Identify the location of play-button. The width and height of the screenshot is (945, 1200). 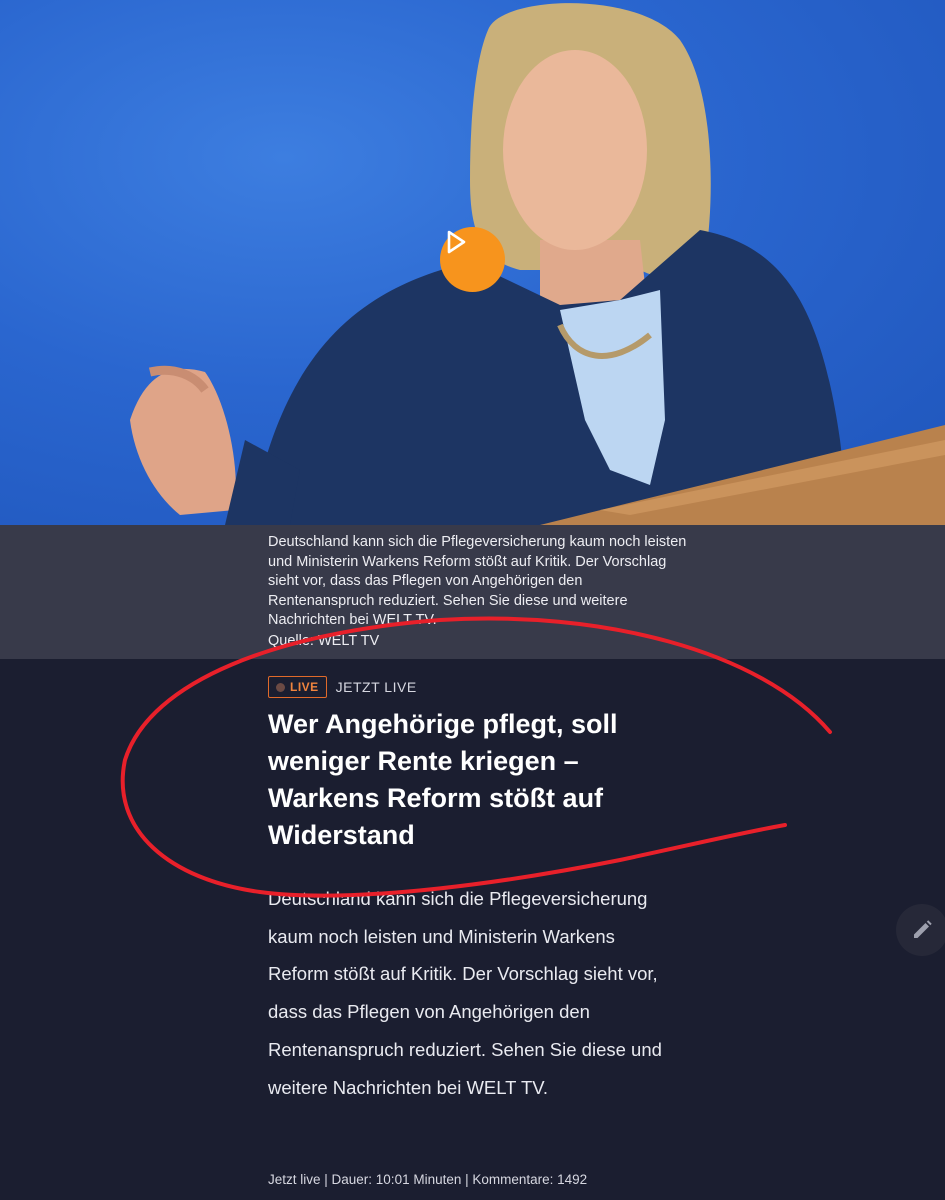
(472, 259).